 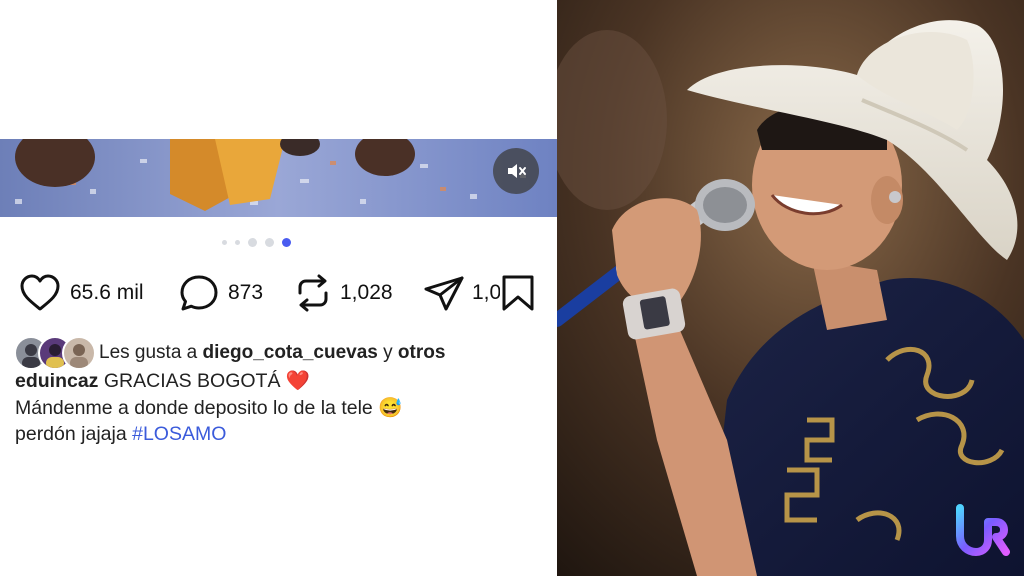 I want to click on comment-icon, so click(x=199, y=293).